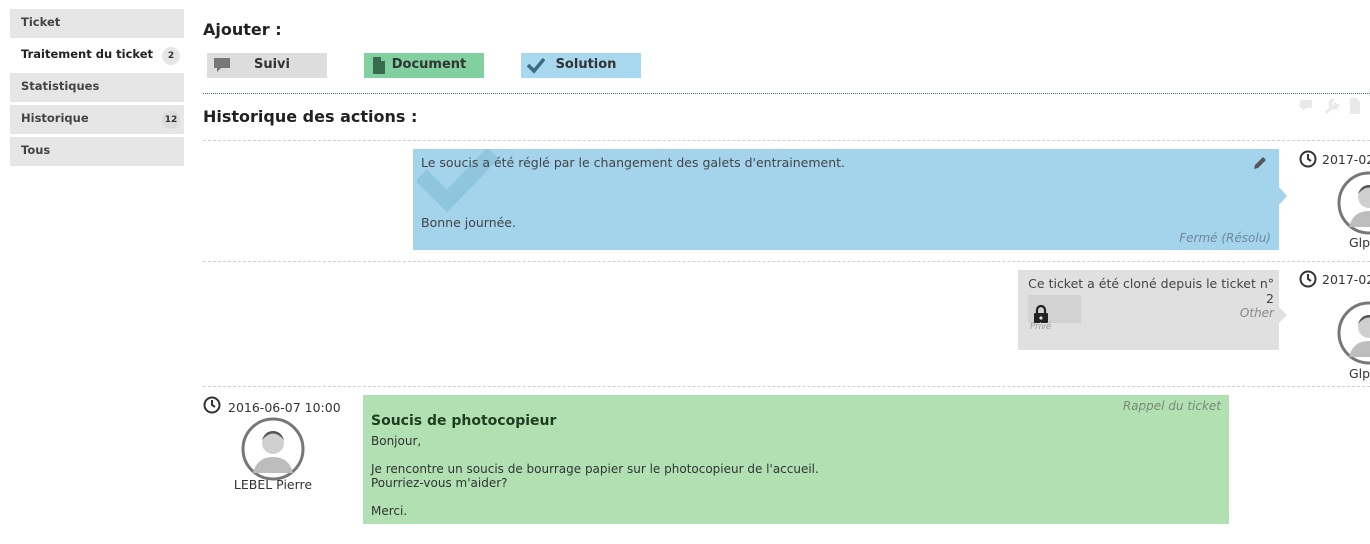 The image size is (1370, 544). I want to click on history-title: Historique des actions :, so click(310, 116).